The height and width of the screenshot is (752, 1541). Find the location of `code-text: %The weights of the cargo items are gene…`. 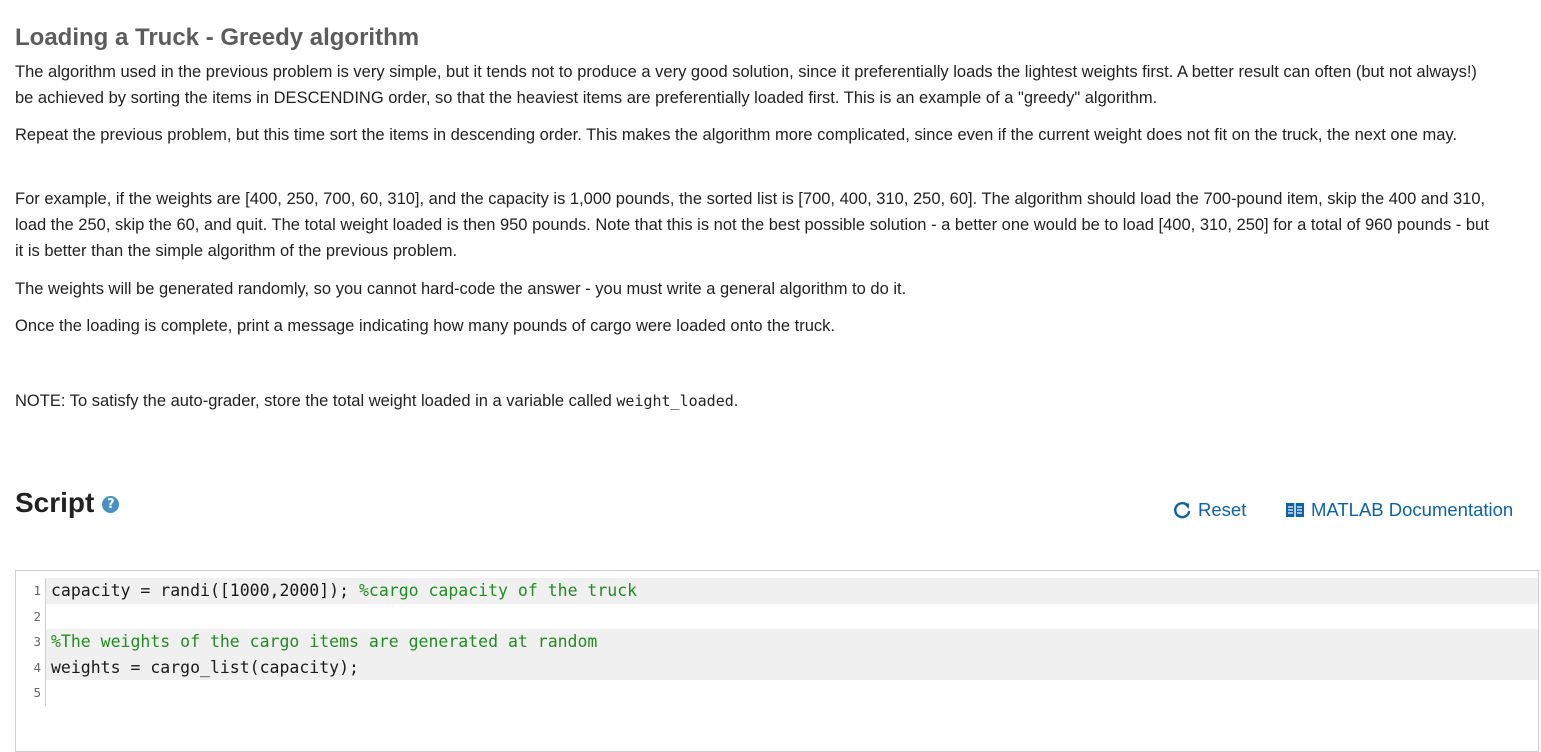

code-text: %The weights of the cargo items are gene… is located at coordinates (321, 641).